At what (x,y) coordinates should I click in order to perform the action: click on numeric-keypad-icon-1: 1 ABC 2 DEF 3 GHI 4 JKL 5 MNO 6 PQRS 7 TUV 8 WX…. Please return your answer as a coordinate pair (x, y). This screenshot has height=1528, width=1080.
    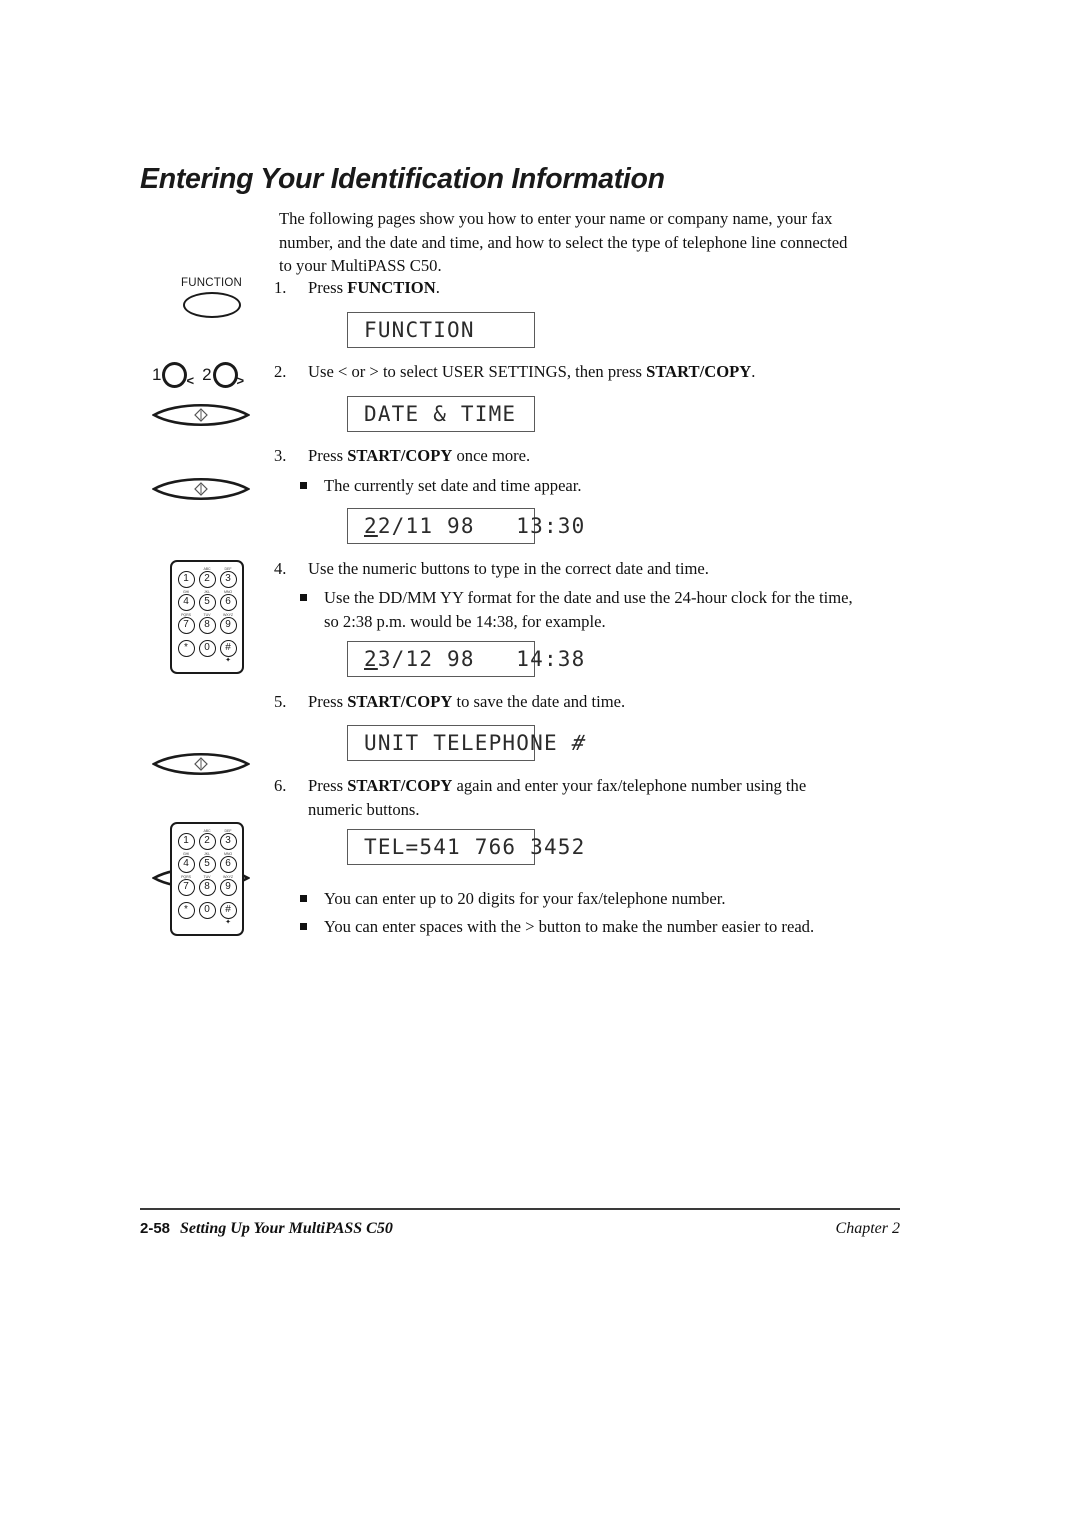
    Looking at the image, I should click on (207, 617).